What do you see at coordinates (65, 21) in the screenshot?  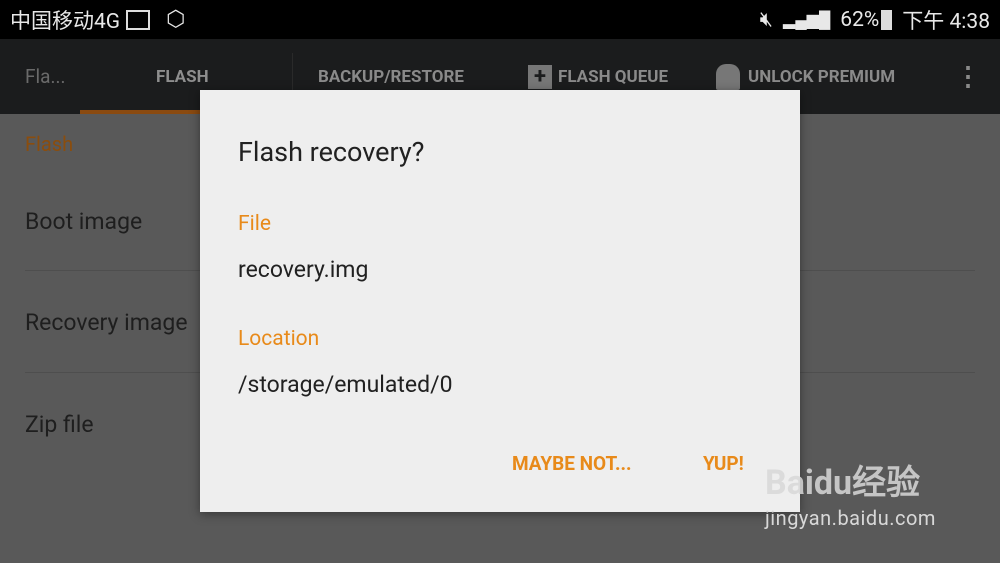 I see `carrier-label: 中国移动4G` at bounding box center [65, 21].